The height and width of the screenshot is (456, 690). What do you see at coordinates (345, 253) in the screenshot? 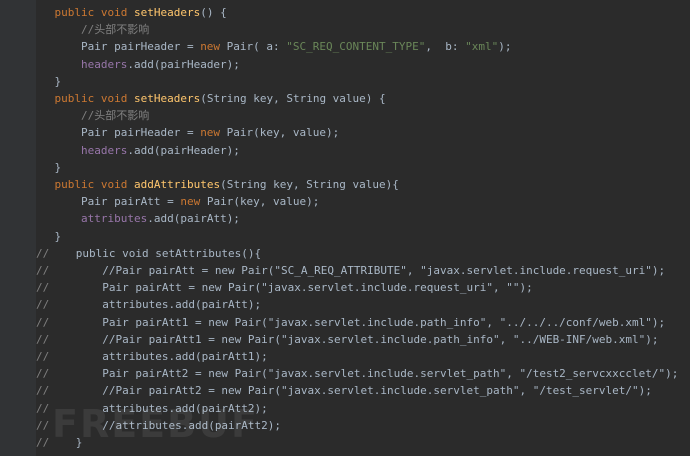
I see `code-line: // public void setAttributes(){` at bounding box center [345, 253].